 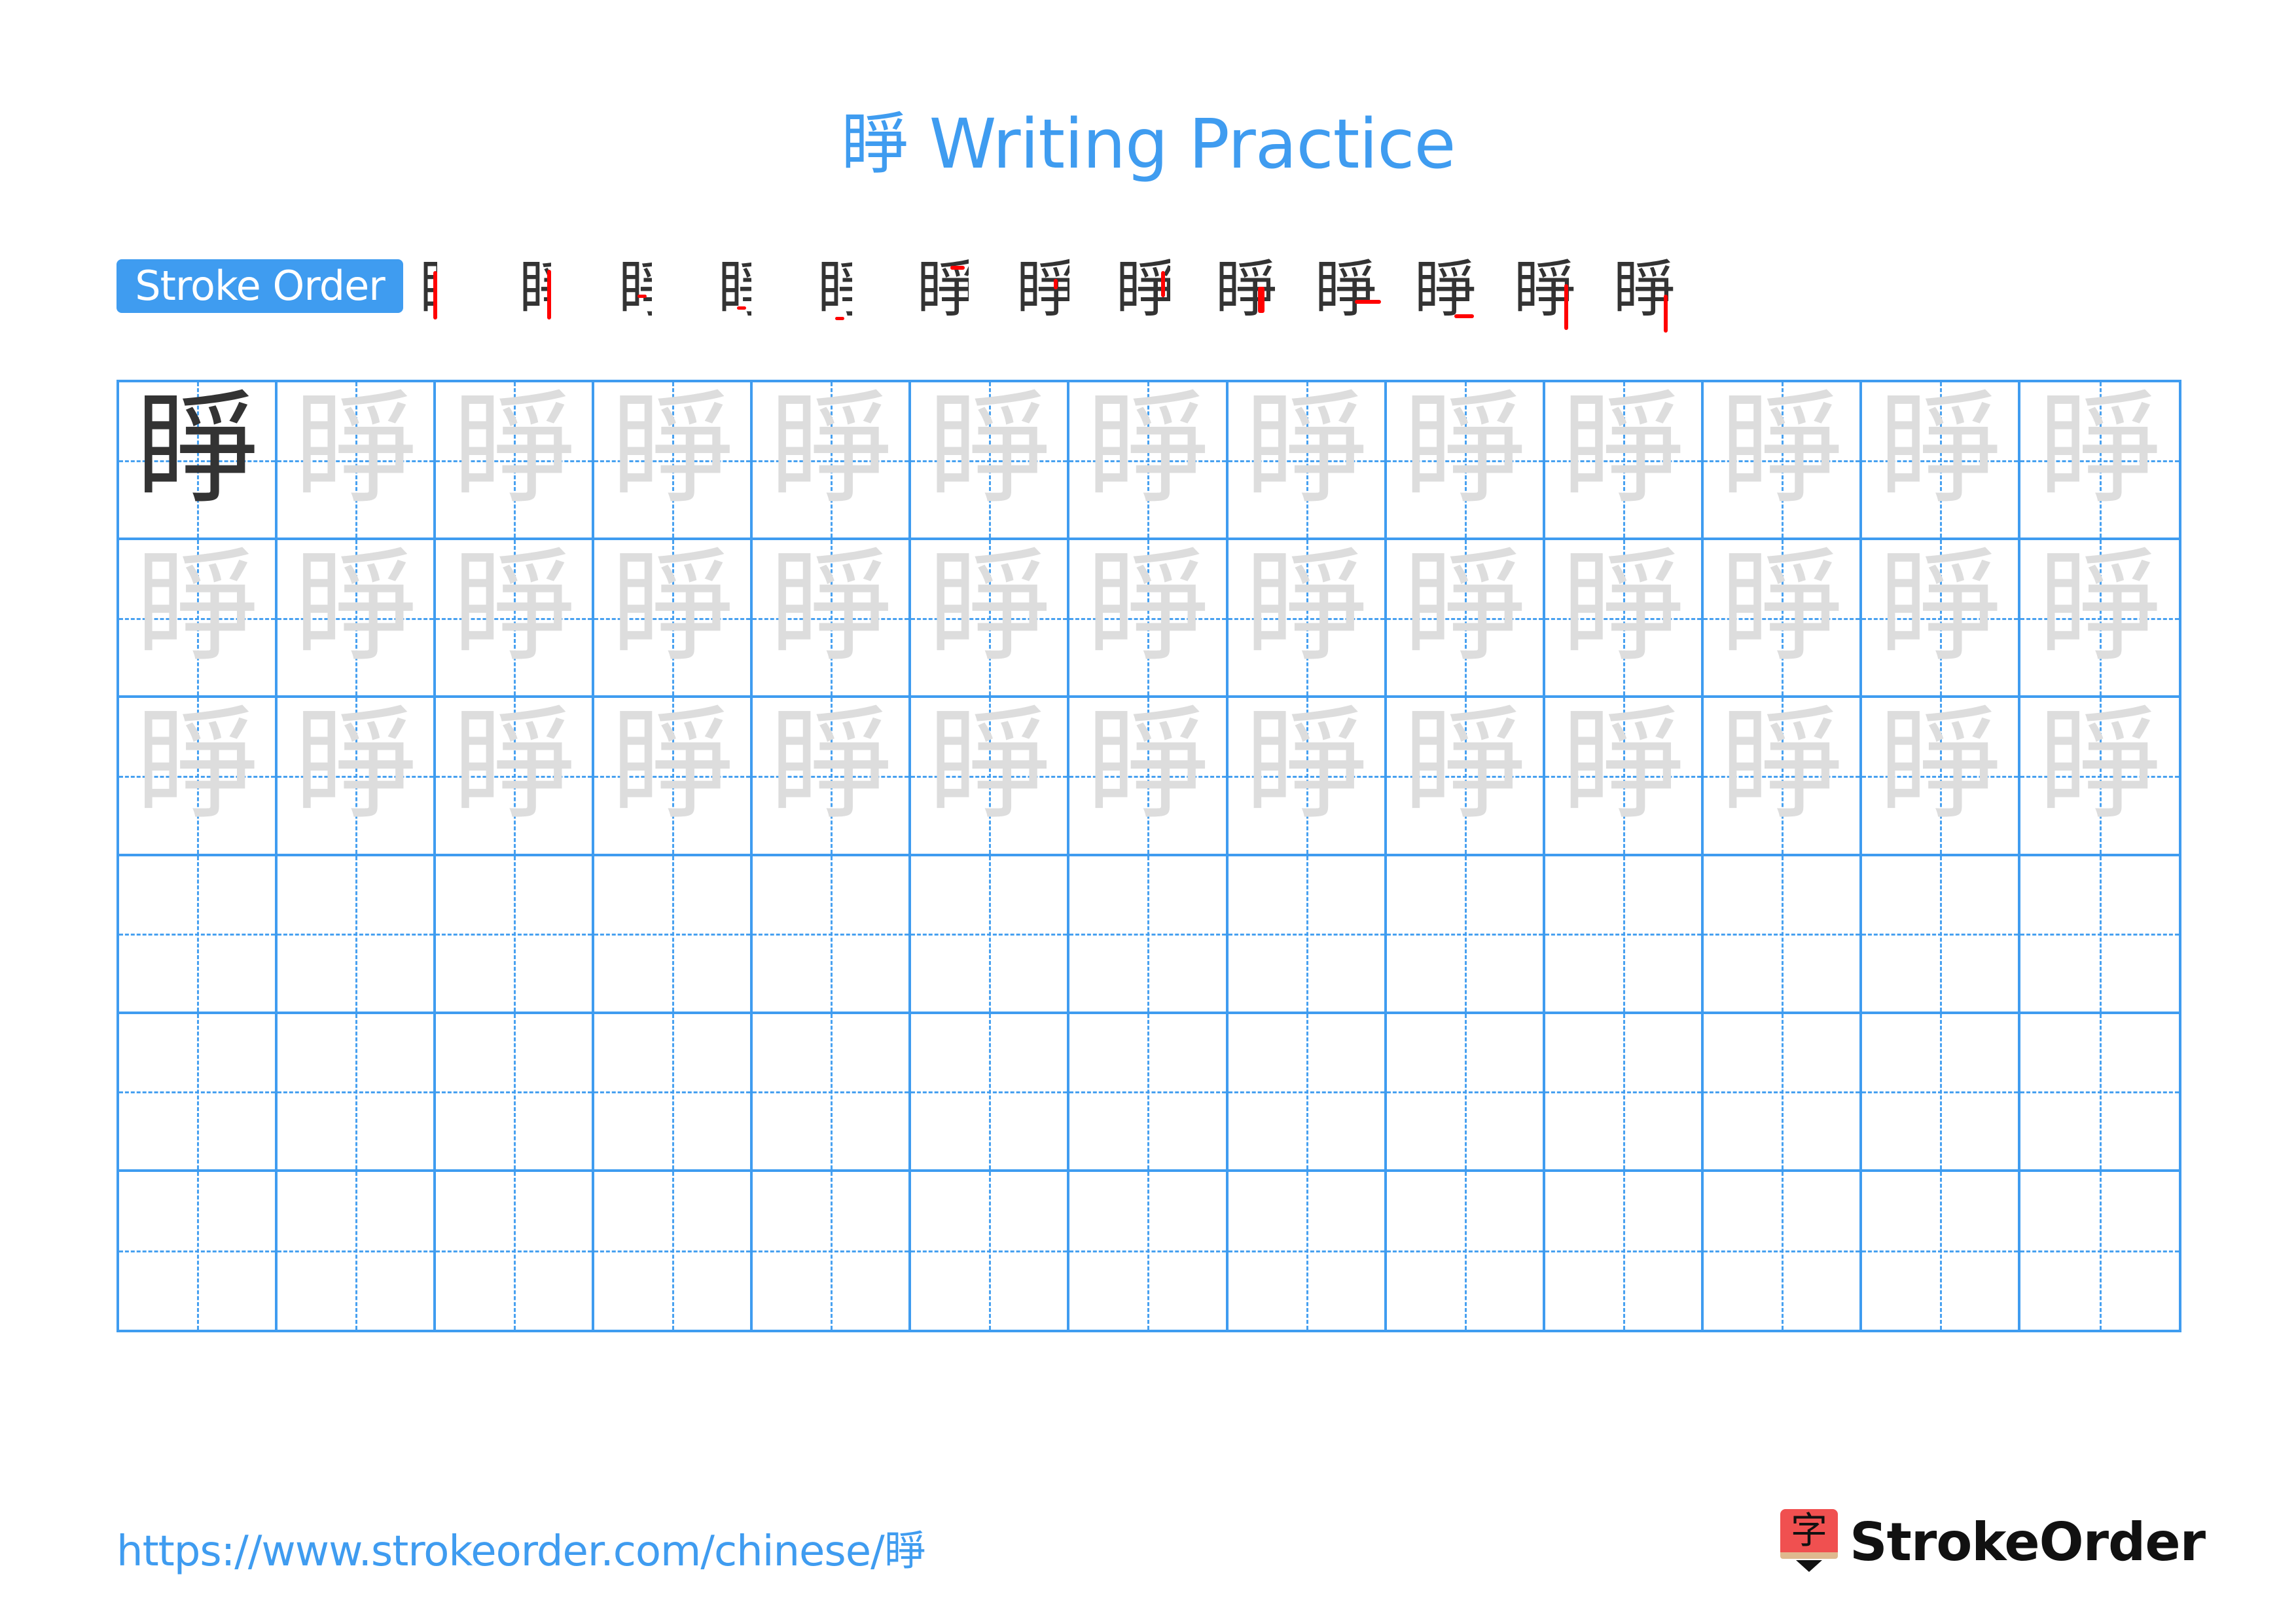 I want to click on stroke-order-steps: 睜睜睜睜睜睜睜睜睜睜睜睜睜, so click(x=1052, y=293).